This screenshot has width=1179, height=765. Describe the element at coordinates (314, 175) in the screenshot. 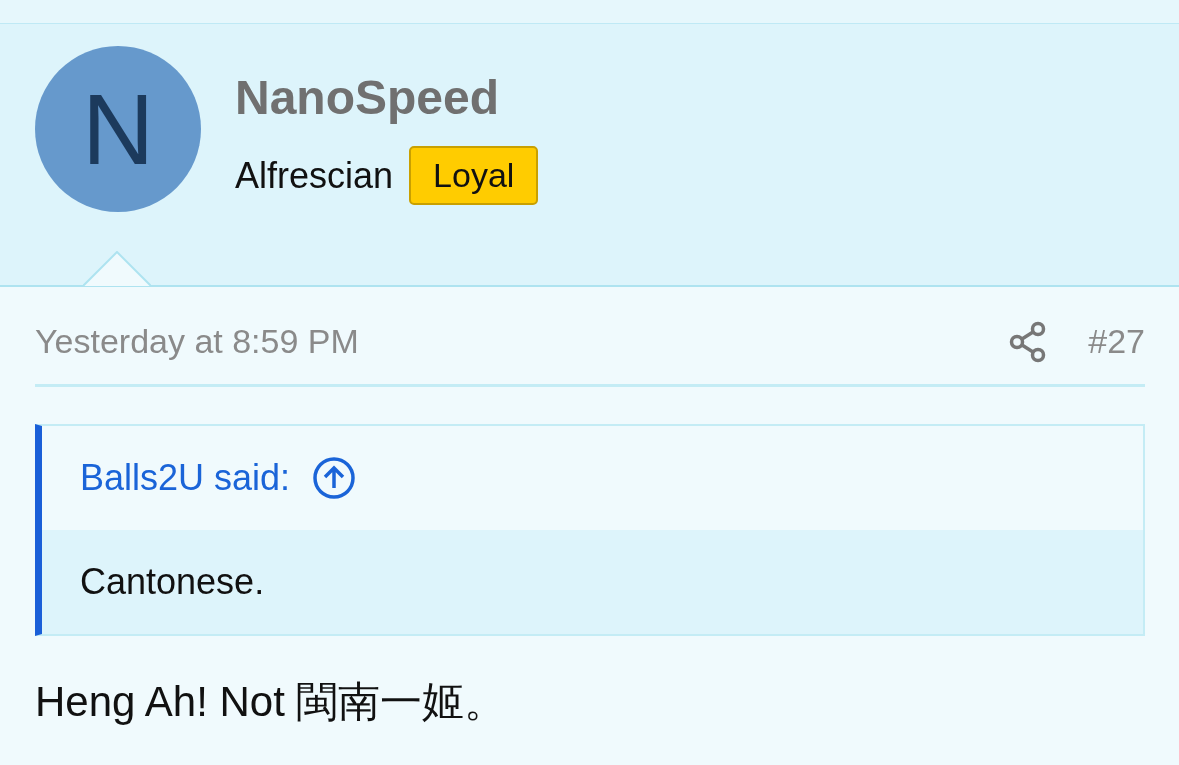

I see `user-title: Alfrescian` at that location.